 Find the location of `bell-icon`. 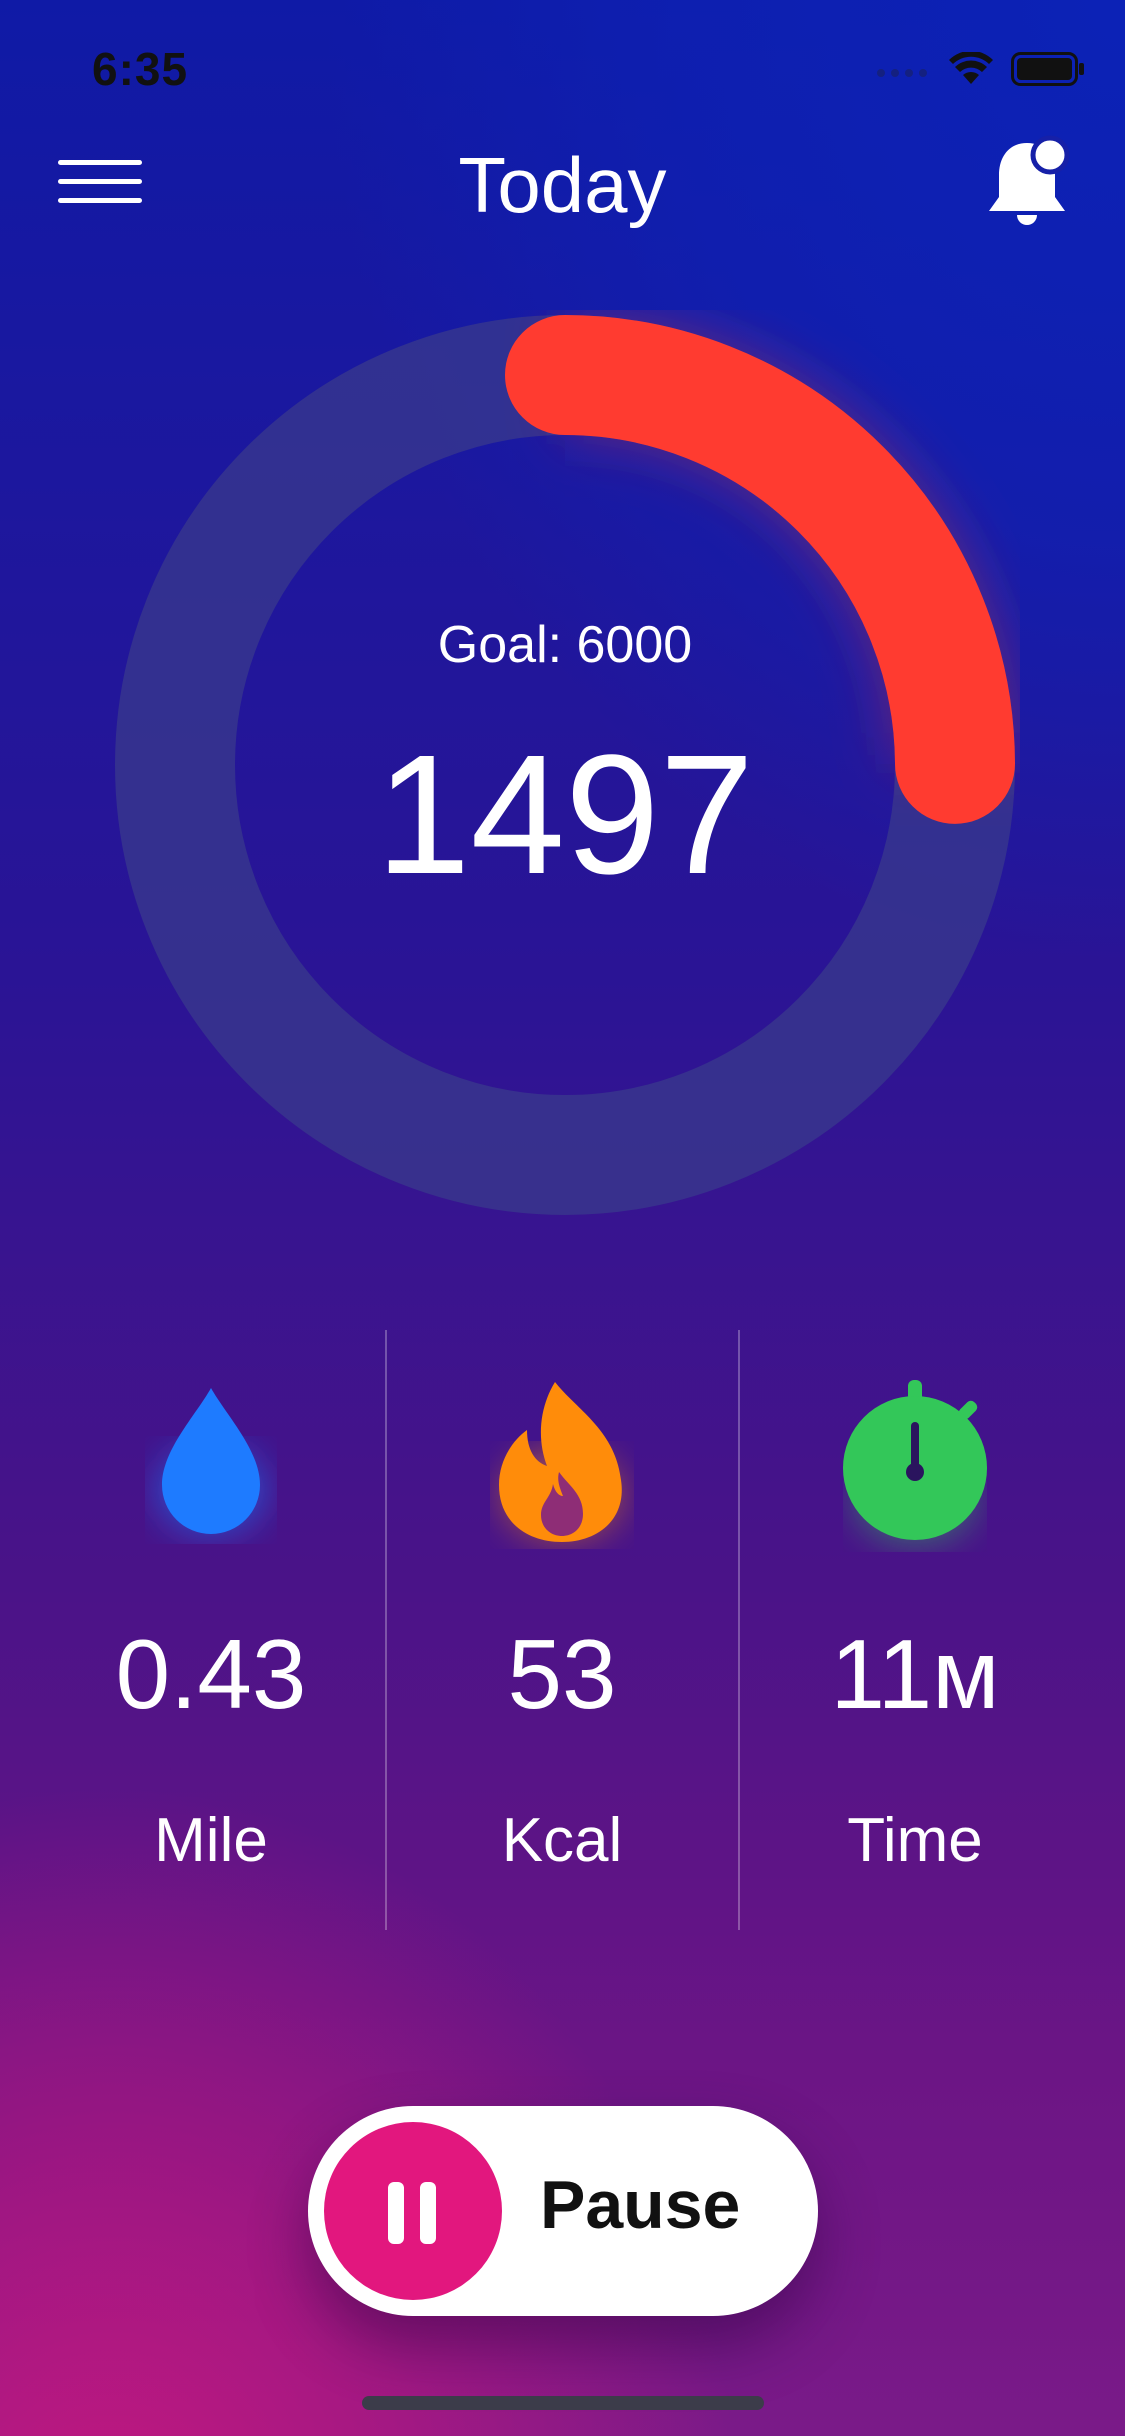

bell-icon is located at coordinates (1027, 185).